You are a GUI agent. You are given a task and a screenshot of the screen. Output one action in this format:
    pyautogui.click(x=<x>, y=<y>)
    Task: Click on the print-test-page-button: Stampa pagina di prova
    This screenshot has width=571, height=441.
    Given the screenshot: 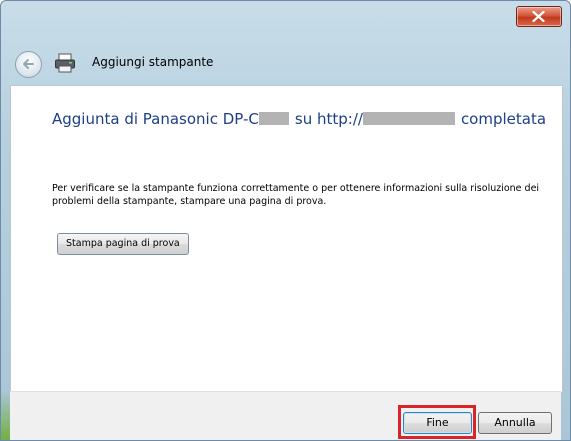 What is the action you would take?
    pyautogui.click(x=123, y=244)
    